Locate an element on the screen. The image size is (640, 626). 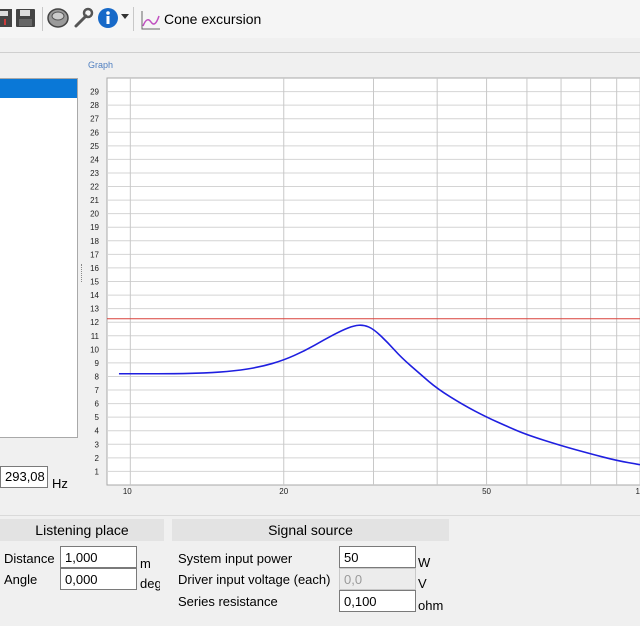
resistance-unit: ohm is located at coordinates (431, 605).